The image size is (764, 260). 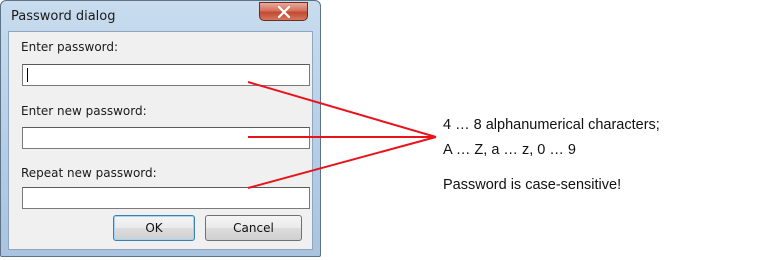 I want to click on dialog-title: Password dialog, so click(x=63, y=16).